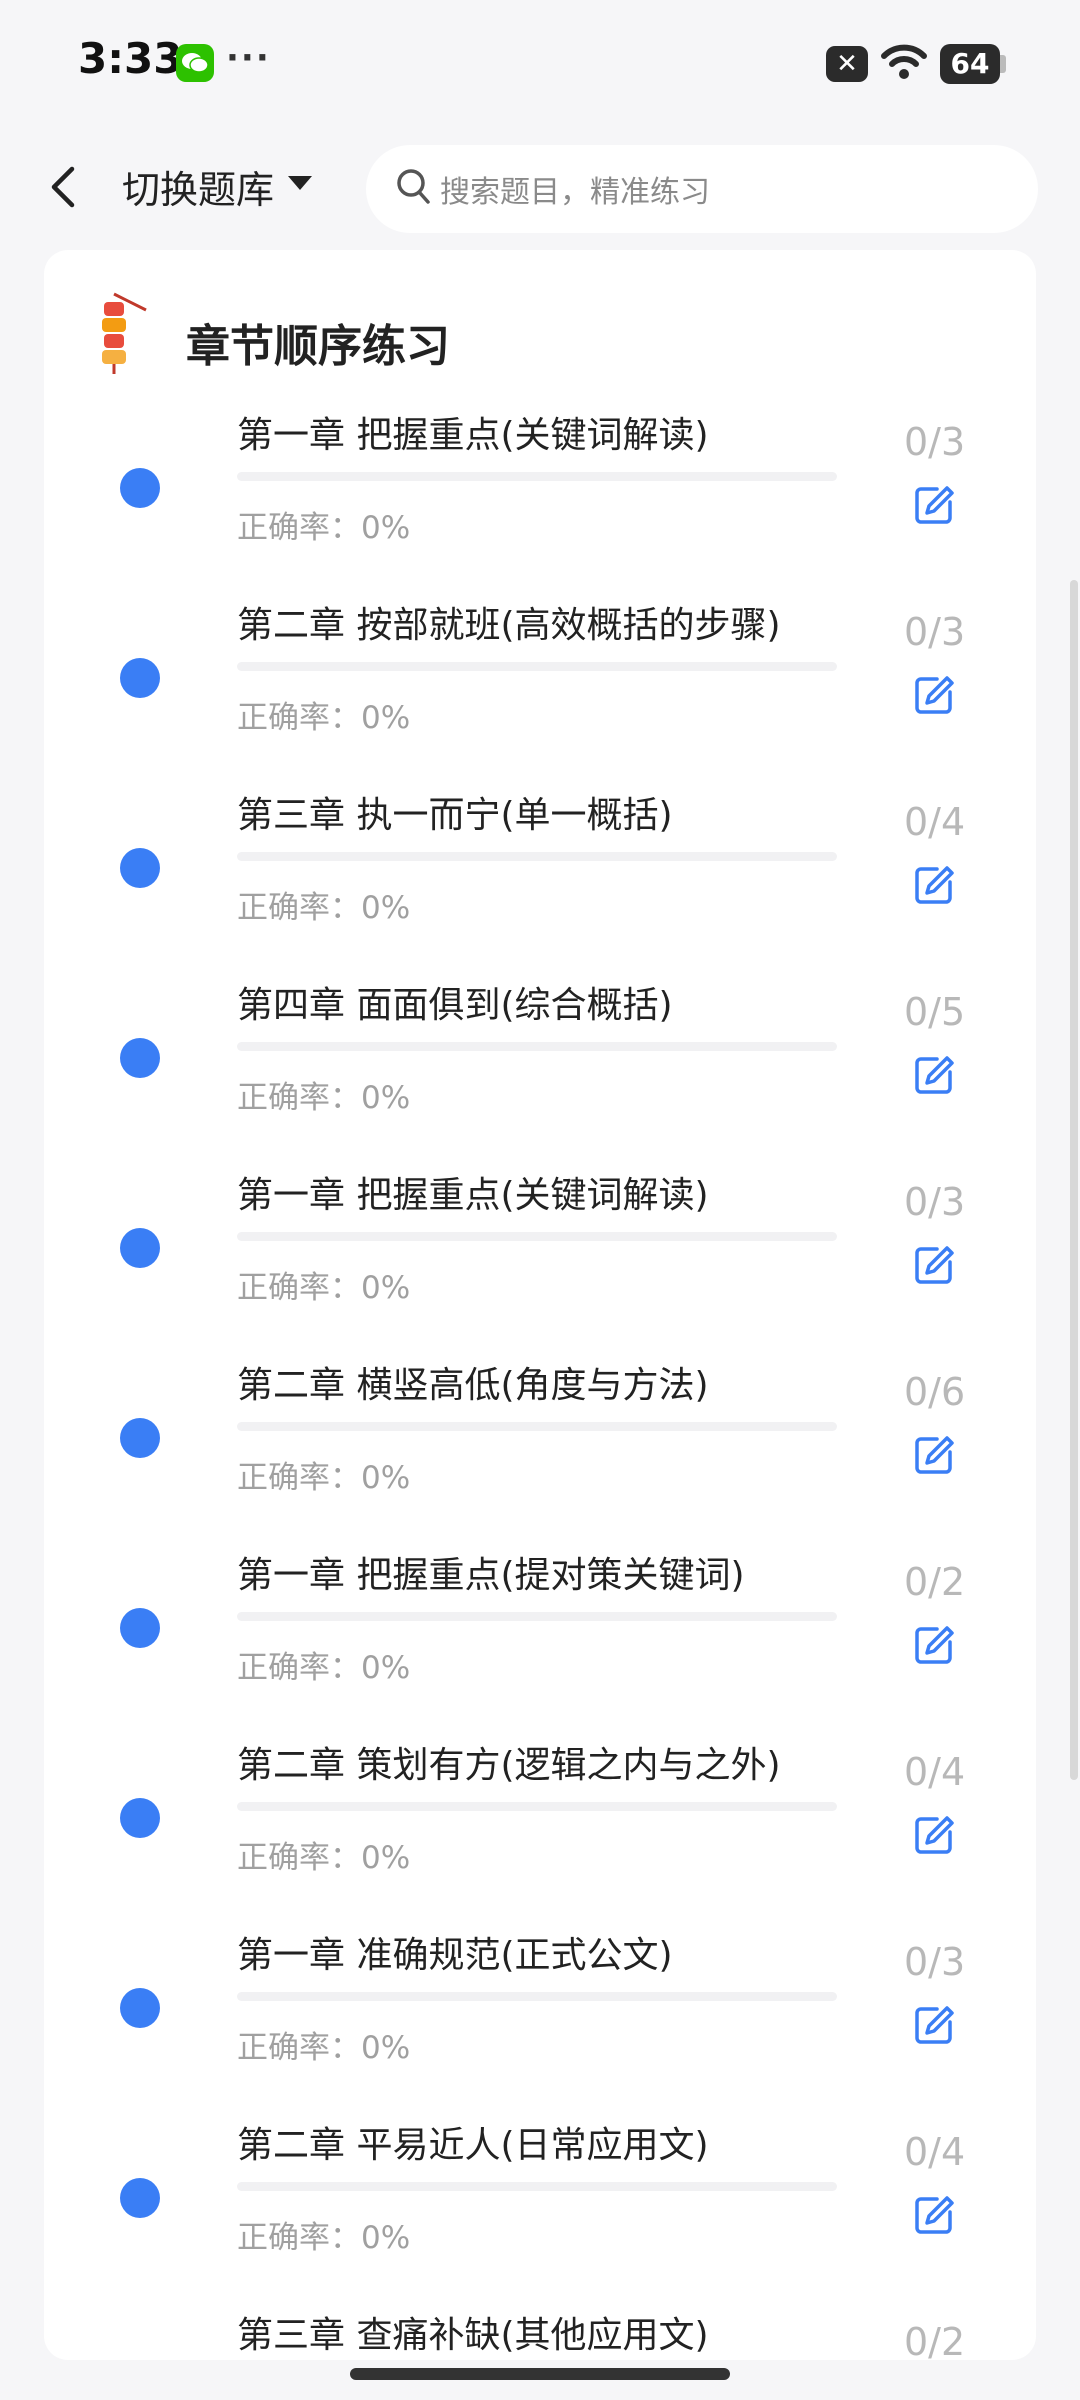  Describe the element at coordinates (1003, 64) in the screenshot. I see `battery-tip-icon` at that location.